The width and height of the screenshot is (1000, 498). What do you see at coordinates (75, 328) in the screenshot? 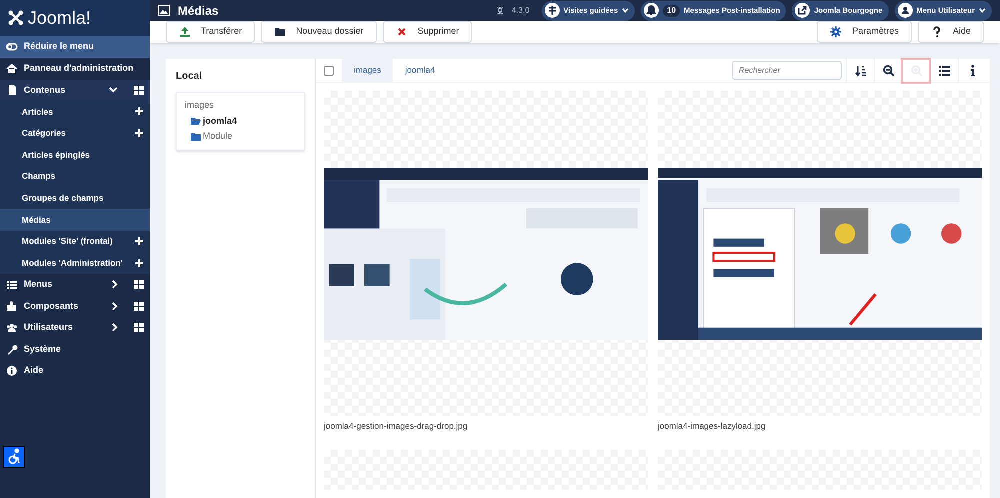
I see `sidebar-item: Utilisateurs` at bounding box center [75, 328].